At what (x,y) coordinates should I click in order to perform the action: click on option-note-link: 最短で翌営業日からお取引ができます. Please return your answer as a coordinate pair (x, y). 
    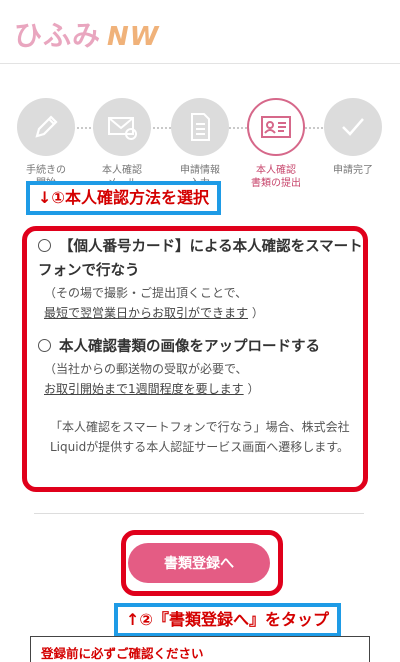
    Looking at the image, I should click on (146, 313).